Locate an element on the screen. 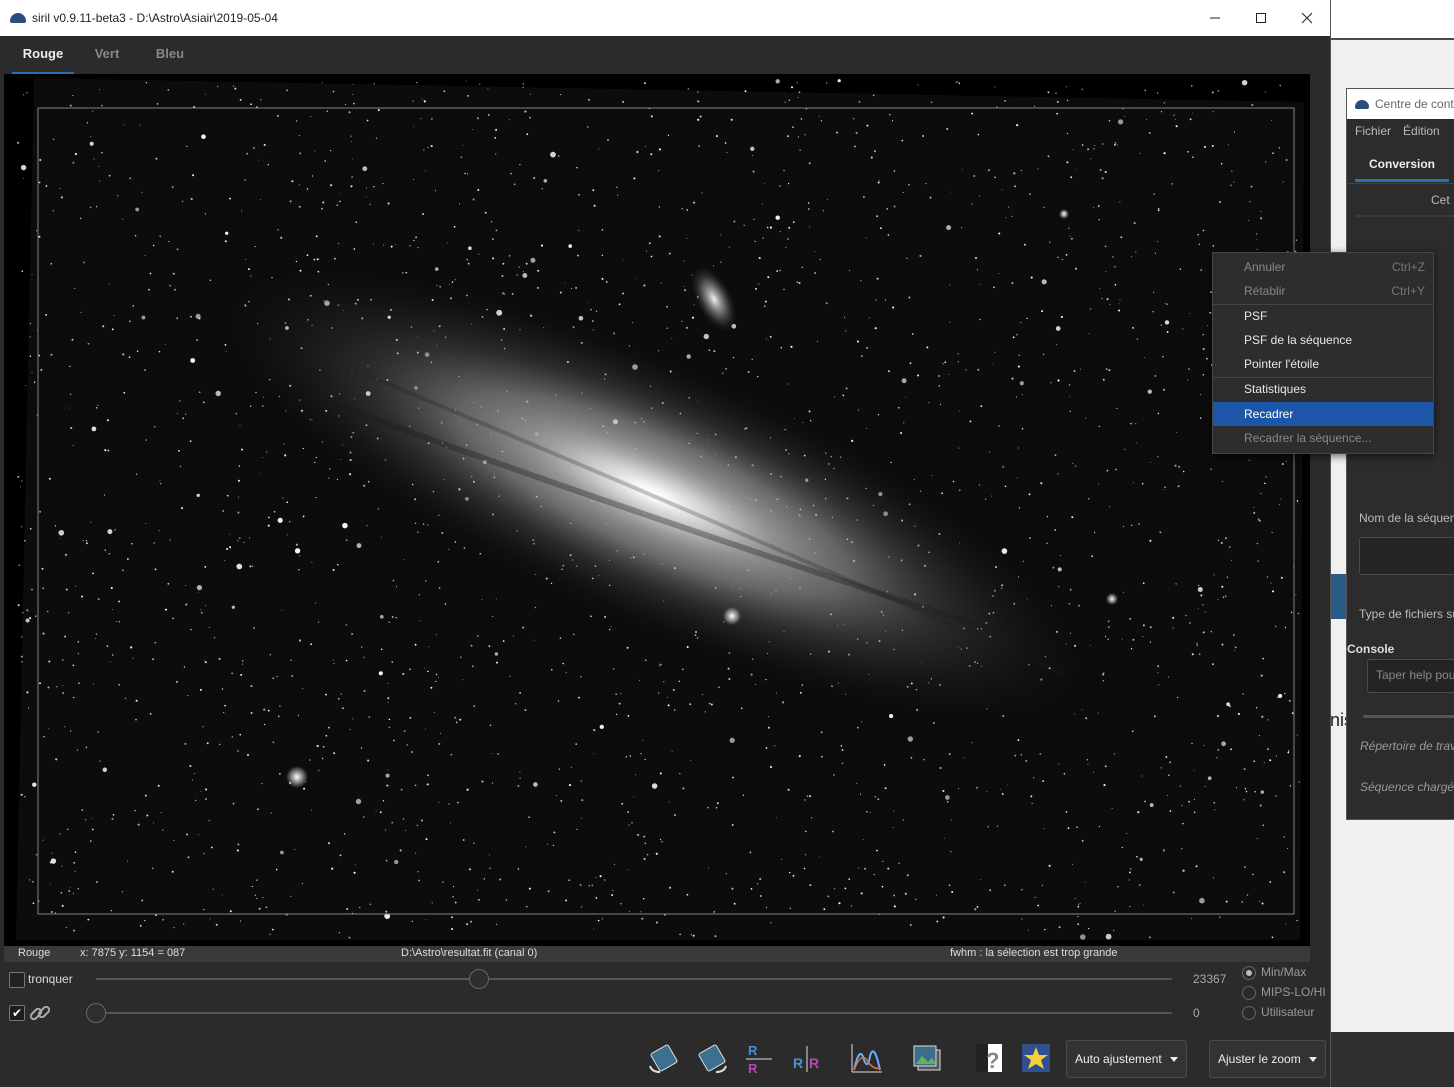  control-center-titlebar: Centre de cont is located at coordinates (1400, 104).